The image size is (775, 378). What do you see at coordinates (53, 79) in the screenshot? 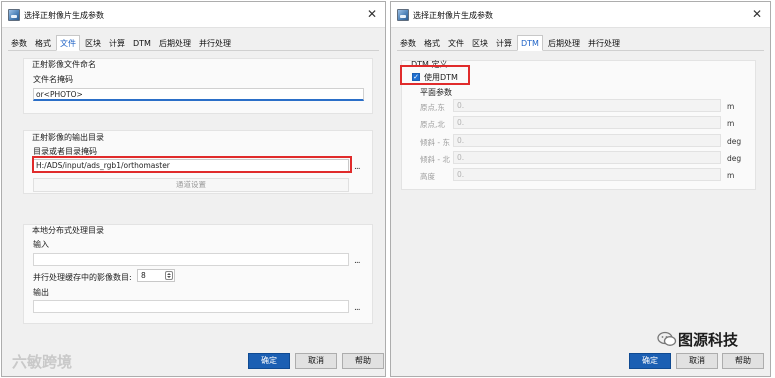
I see `file-mask-label: 文件名掩码` at bounding box center [53, 79].